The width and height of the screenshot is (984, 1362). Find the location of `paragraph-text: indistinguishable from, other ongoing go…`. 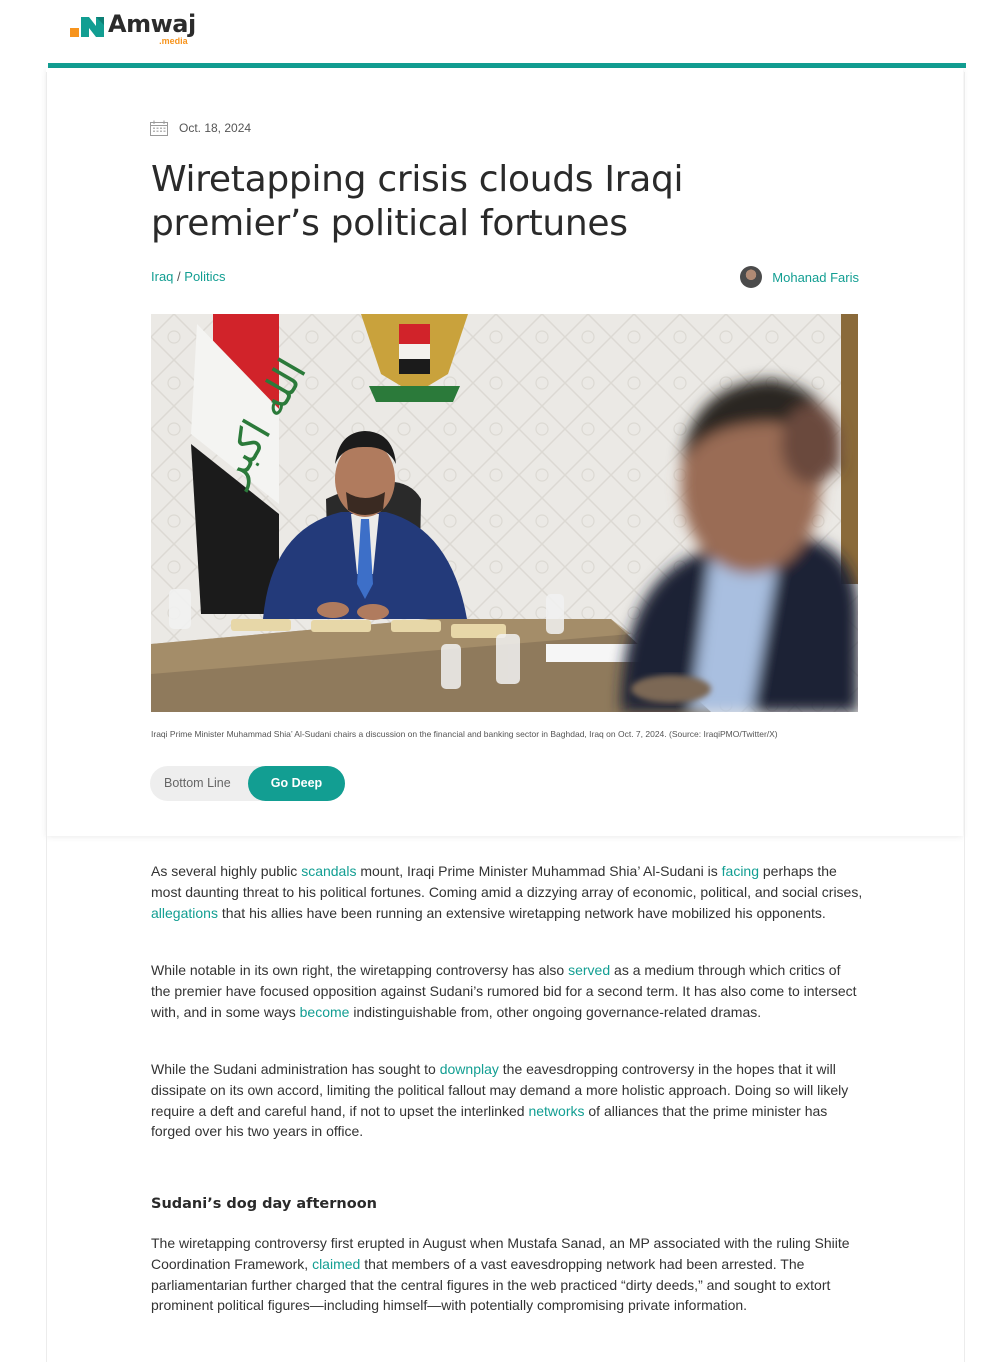

paragraph-text: indistinguishable from, other ongoing go… is located at coordinates (555, 1011).